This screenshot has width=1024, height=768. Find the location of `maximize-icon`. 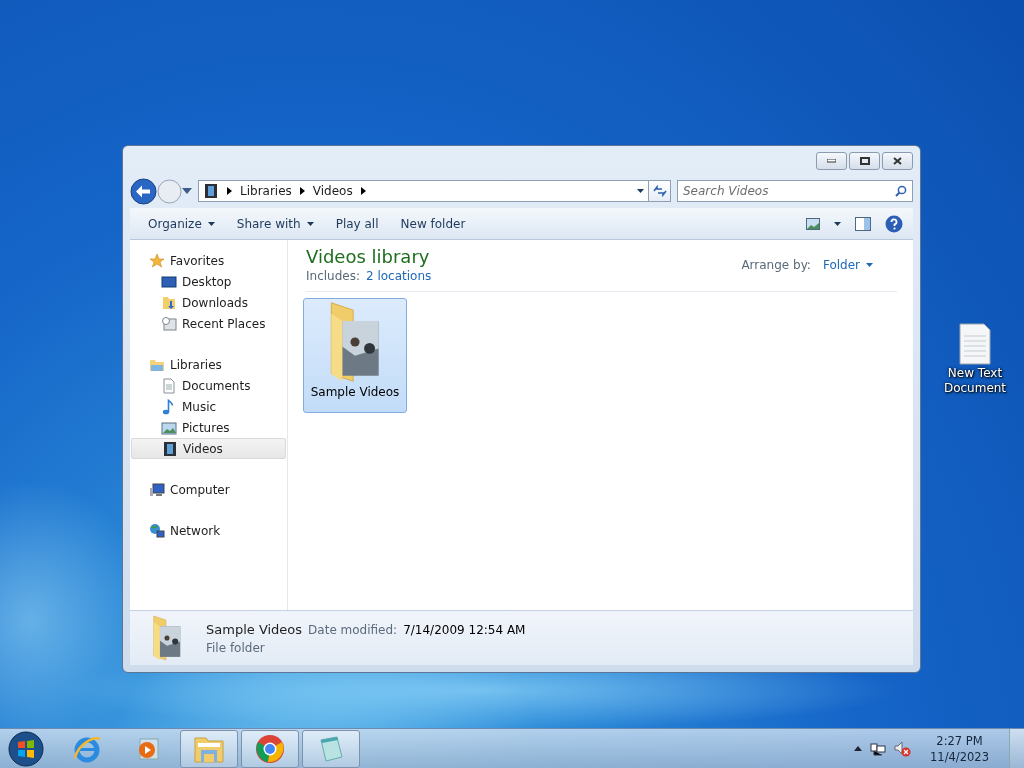

maximize-icon is located at coordinates (864, 161).